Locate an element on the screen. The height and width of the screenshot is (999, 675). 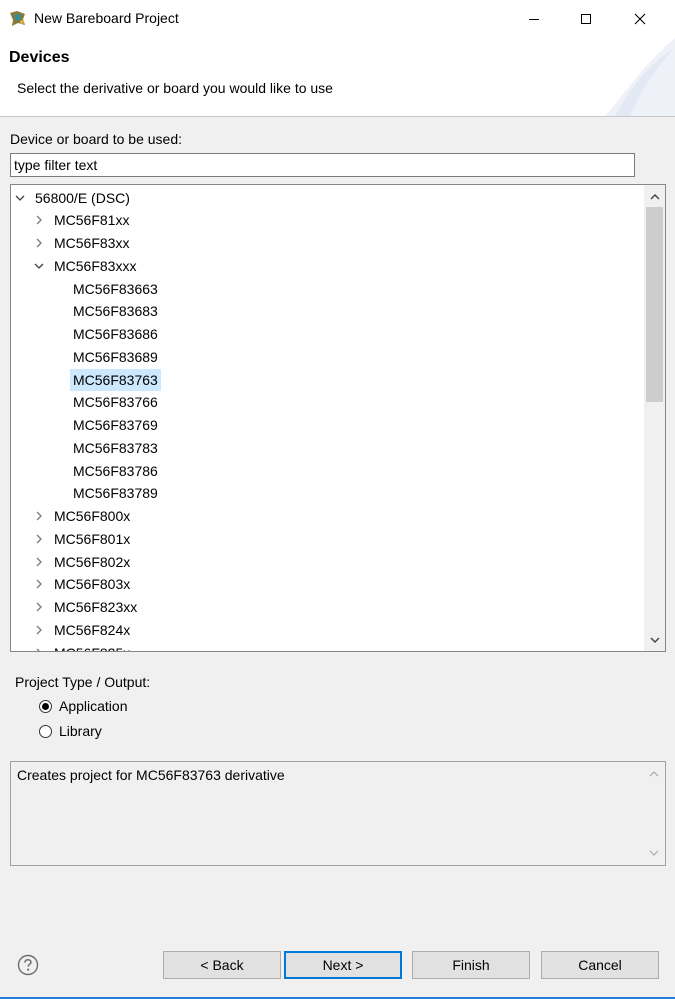
tree-item-label: MC56F83763 is located at coordinates (115, 379).